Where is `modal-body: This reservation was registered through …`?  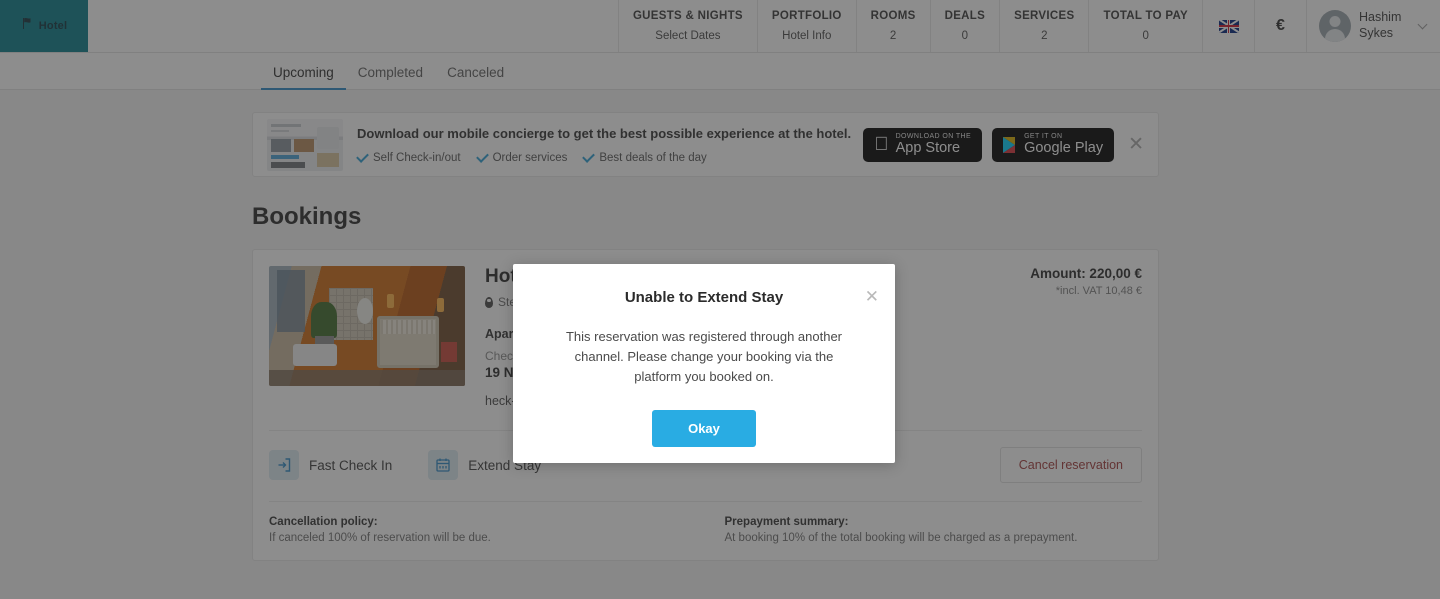 modal-body: This reservation was registered through … is located at coordinates (704, 357).